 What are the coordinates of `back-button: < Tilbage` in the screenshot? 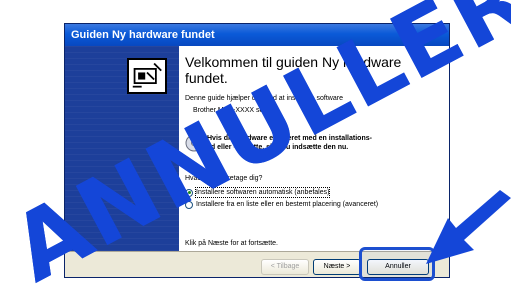 It's located at (285, 267).